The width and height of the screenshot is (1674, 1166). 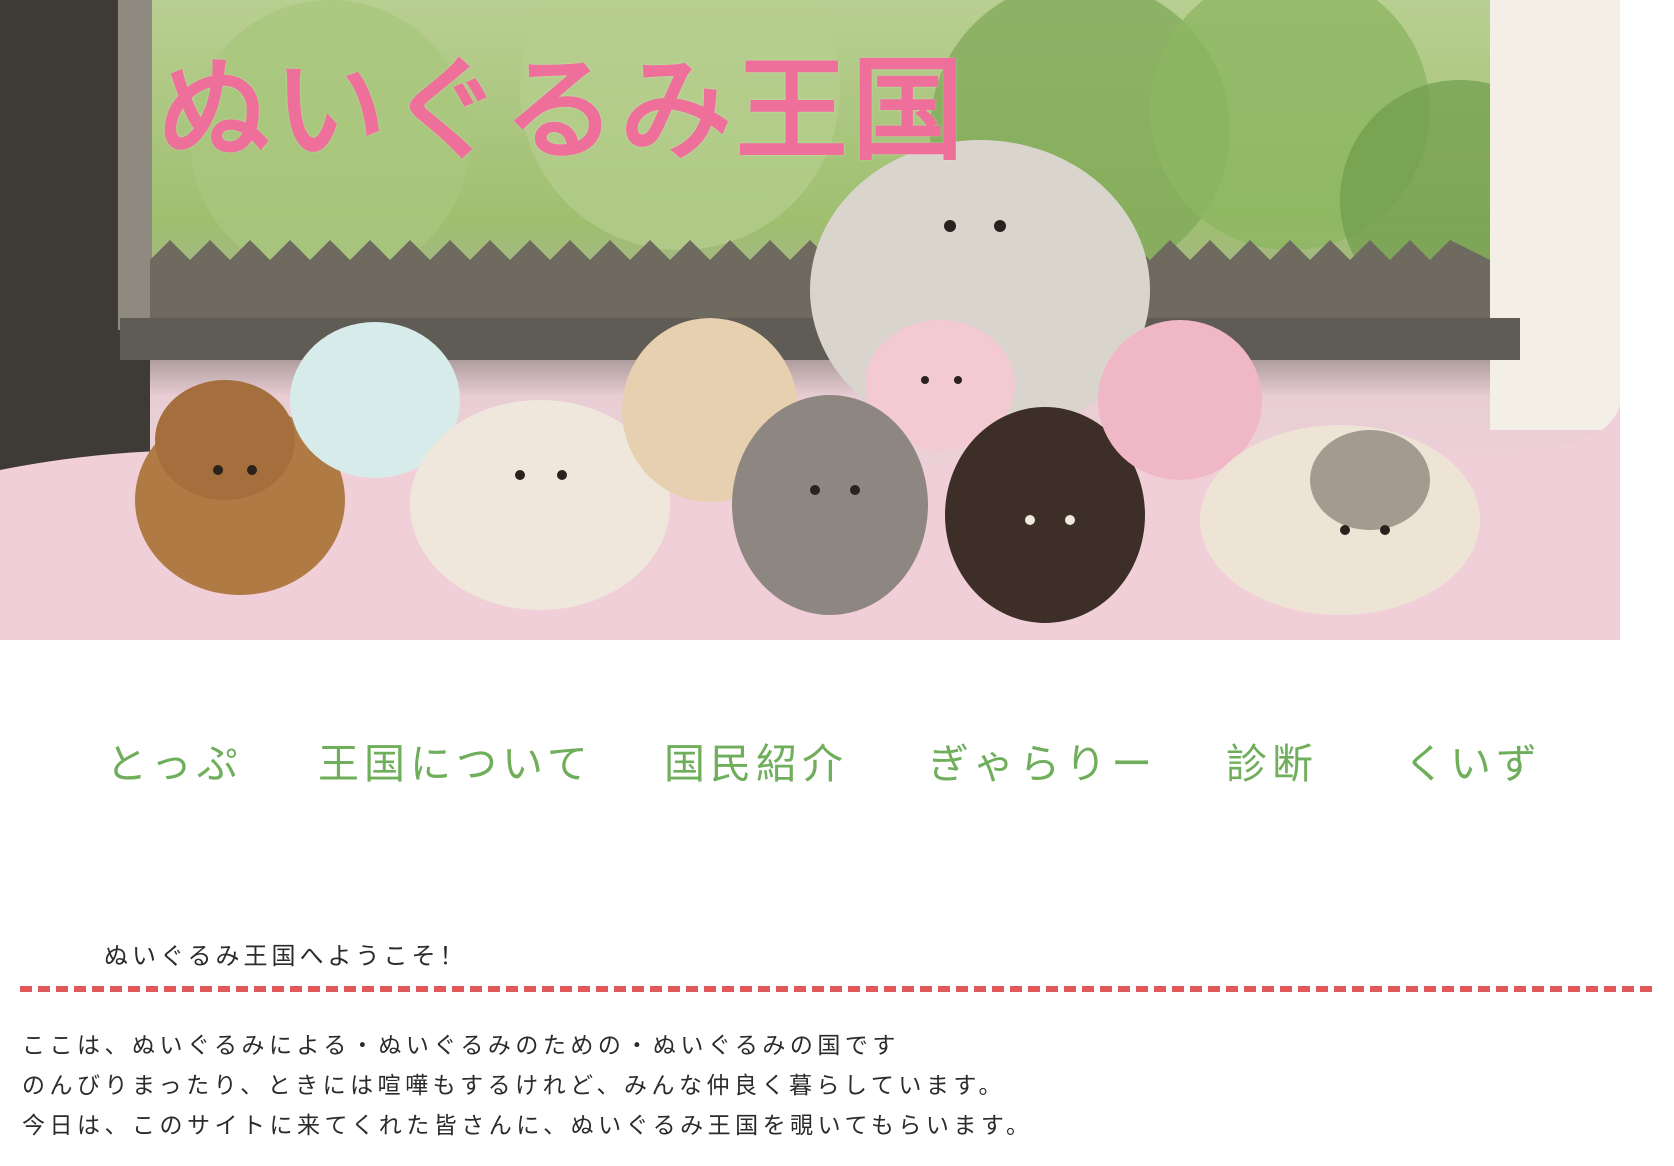 What do you see at coordinates (455, 760) in the screenshot?
I see `nav-item-about: 王国について` at bounding box center [455, 760].